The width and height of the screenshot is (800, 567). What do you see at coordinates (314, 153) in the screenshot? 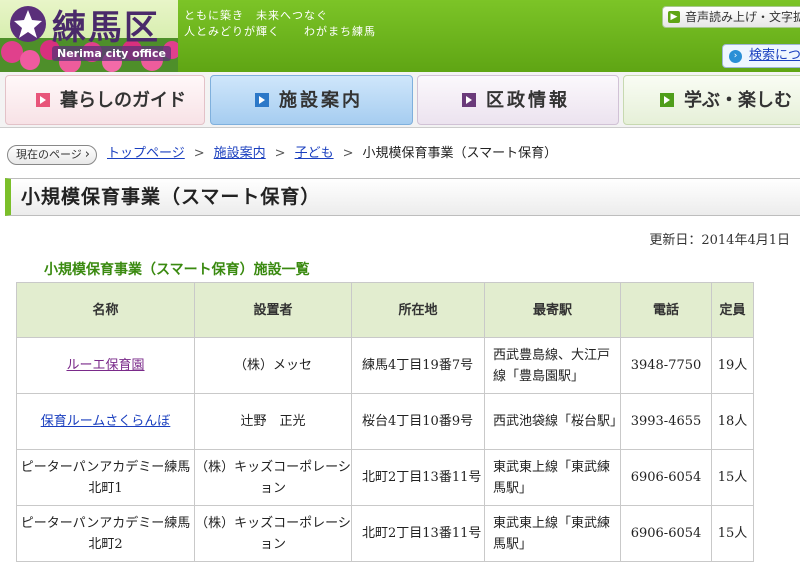
I see `breadcrumb-link-children: 子ども` at bounding box center [314, 153].